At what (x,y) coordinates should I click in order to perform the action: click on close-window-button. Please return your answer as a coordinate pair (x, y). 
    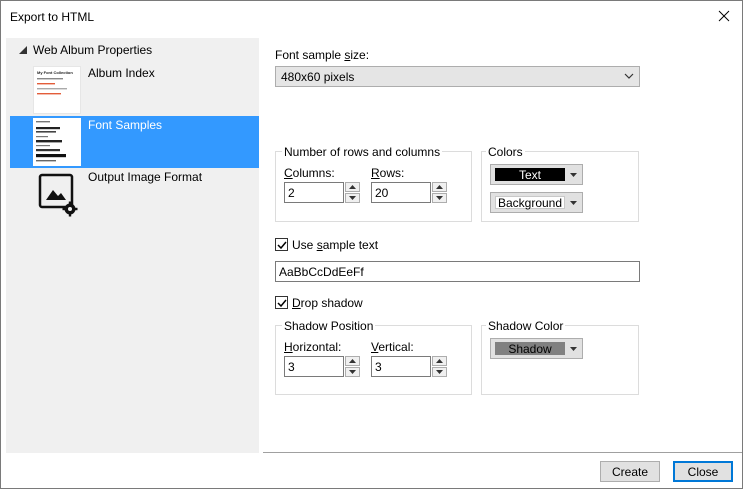
    Looking at the image, I should click on (724, 16).